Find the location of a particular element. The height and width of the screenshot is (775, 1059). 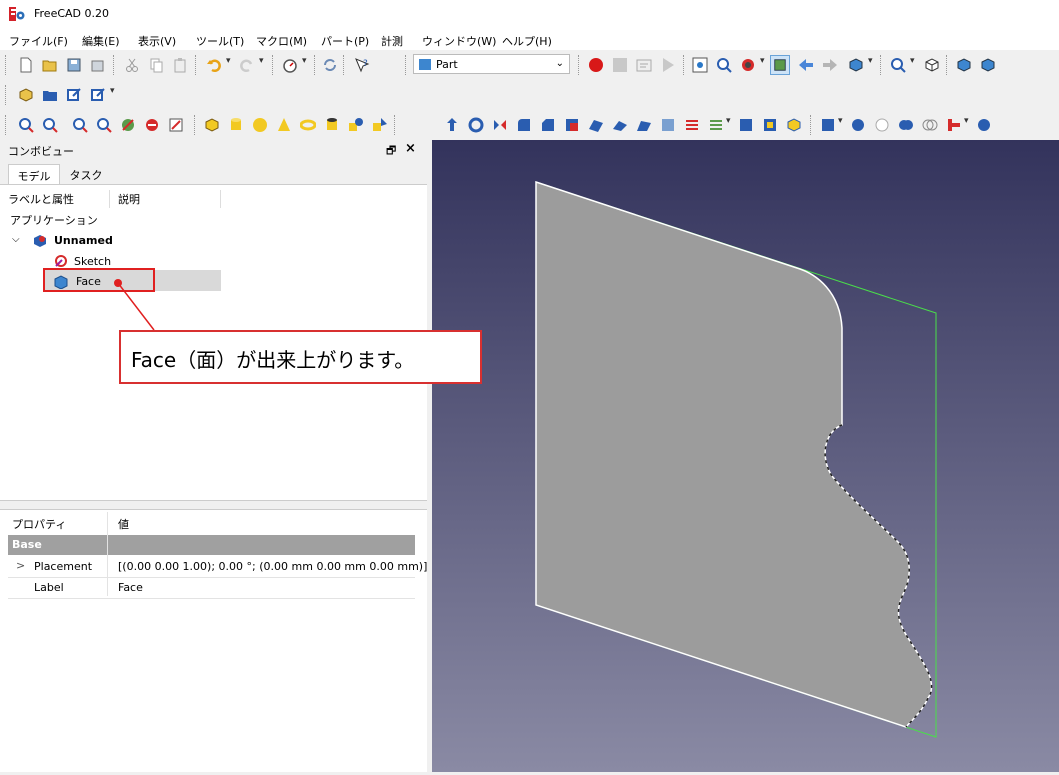

annotation-leader-line is located at coordinates (136, 306).